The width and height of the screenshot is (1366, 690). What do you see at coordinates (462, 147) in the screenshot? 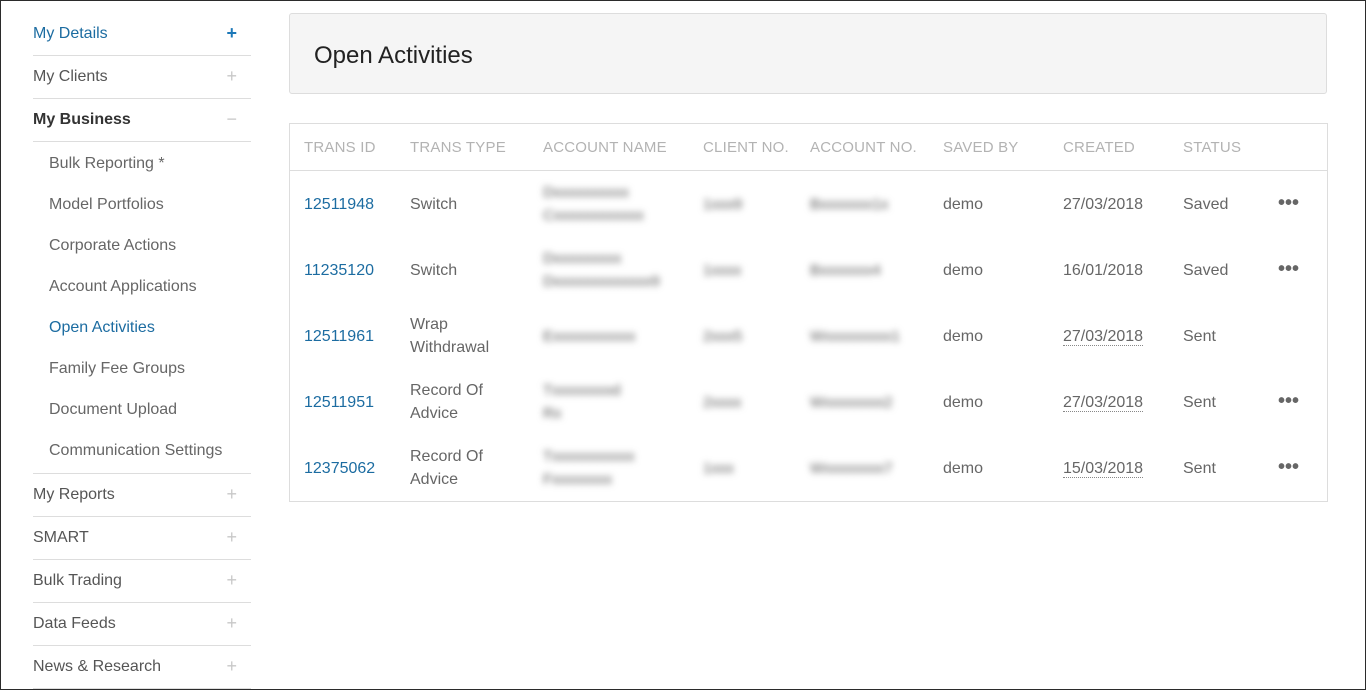
I see `col-header-trans-type: TRANS TYPE` at bounding box center [462, 147].